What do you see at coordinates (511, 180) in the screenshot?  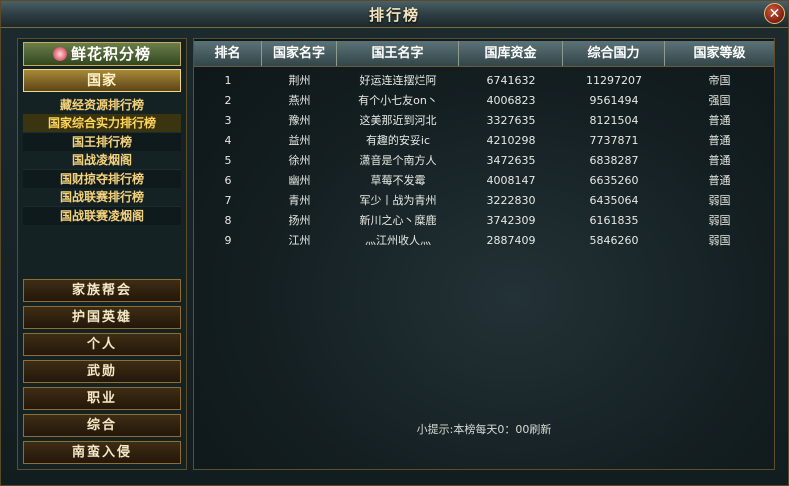 I see `cell-treasury: 4008147` at bounding box center [511, 180].